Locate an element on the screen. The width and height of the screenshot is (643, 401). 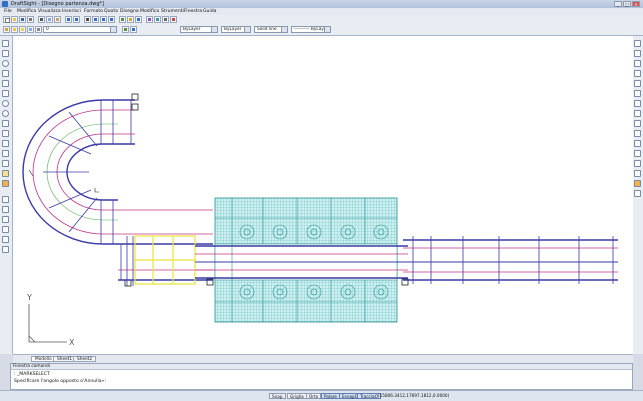
polar-toggle: Polare is located at coordinates (330, 396).